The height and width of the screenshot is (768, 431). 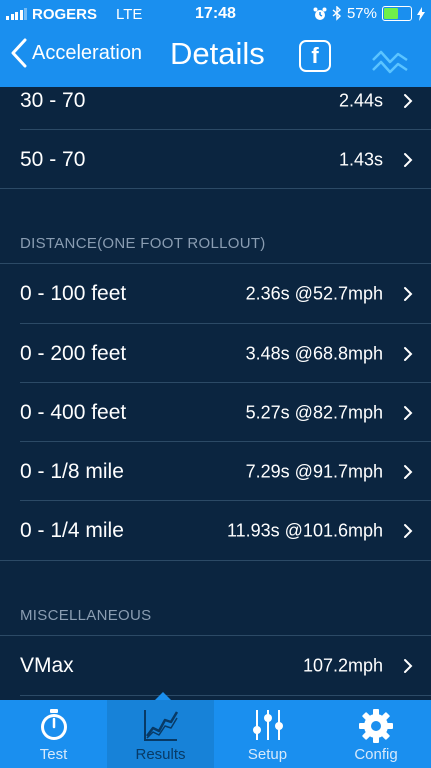 What do you see at coordinates (163, 696) in the screenshot?
I see `active-tab-indicator` at bounding box center [163, 696].